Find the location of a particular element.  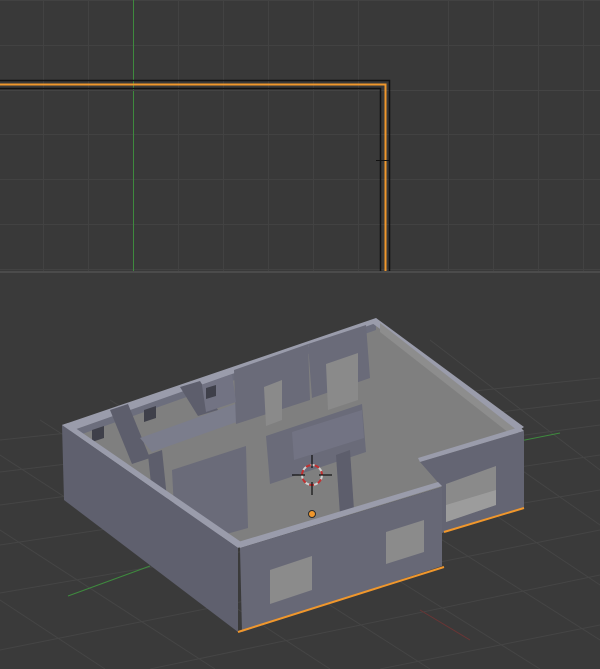

object-origin-dot is located at coordinates (312, 514).